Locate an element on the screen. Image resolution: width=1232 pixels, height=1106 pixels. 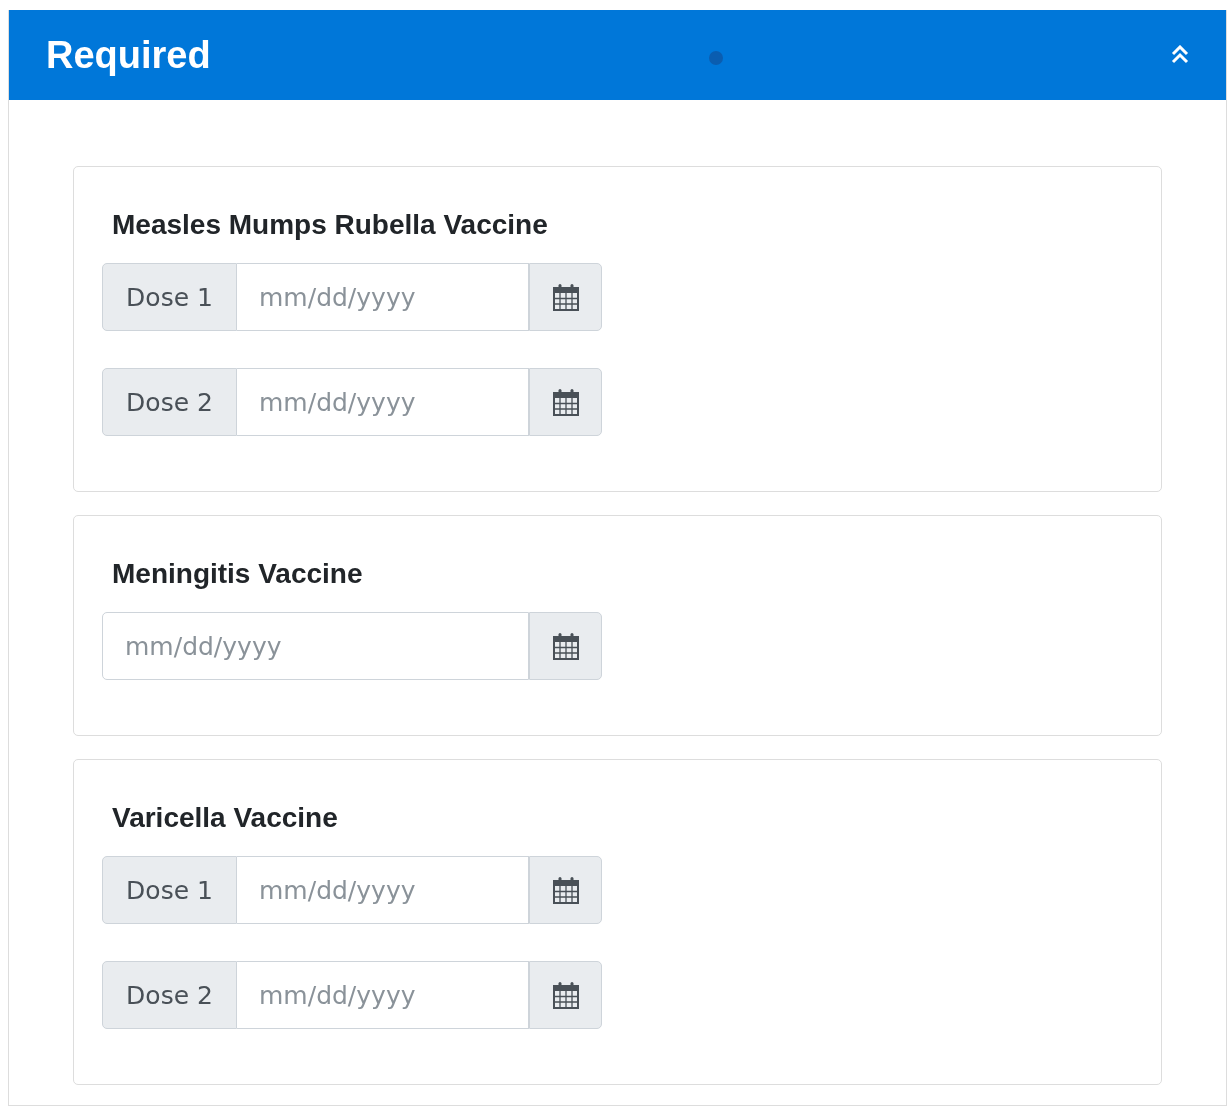
vaccine-name: Measles Mumps Rubella Vaccine is located at coordinates (330, 225).